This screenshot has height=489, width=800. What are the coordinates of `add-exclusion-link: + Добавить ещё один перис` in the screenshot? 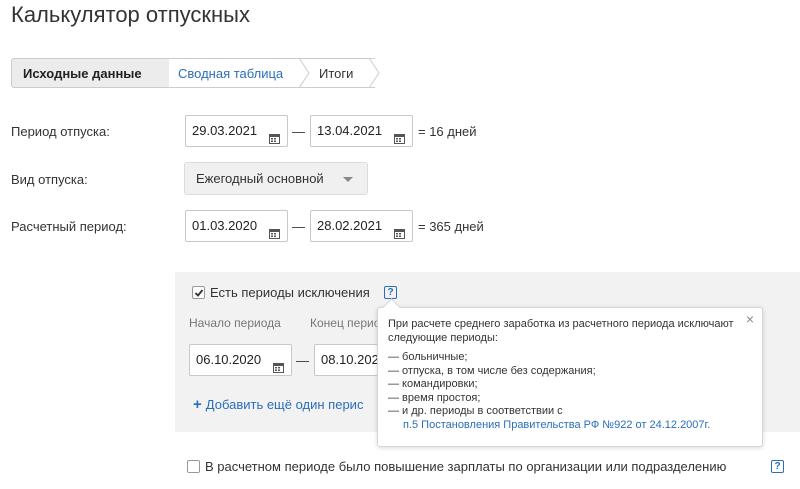 It's located at (278, 404).